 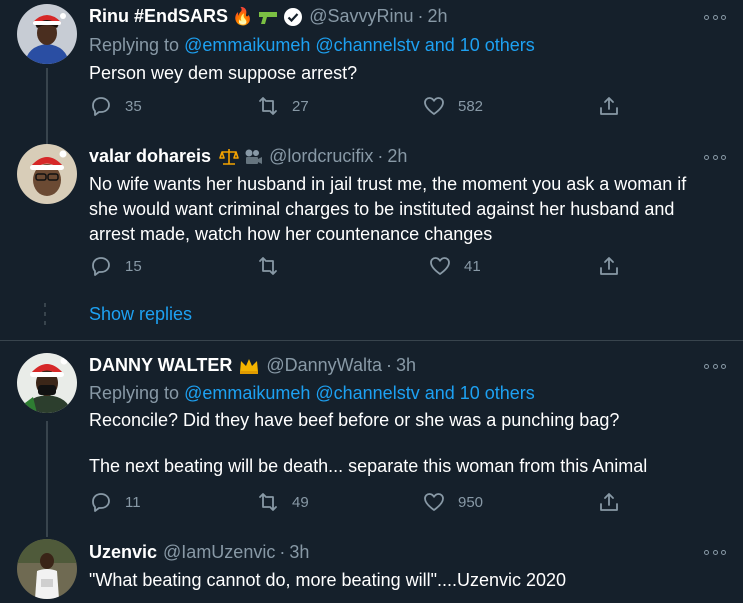 I want to click on reply-count: 35, so click(x=133, y=106).